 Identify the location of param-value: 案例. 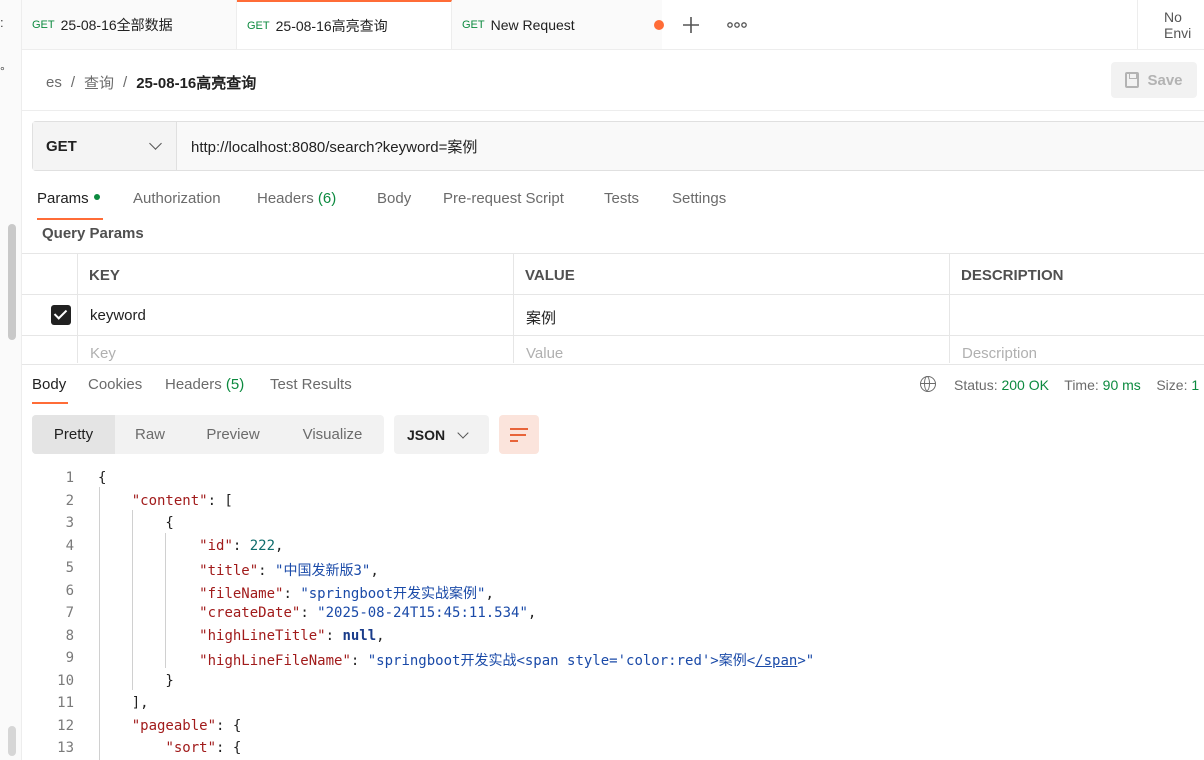
(541, 317).